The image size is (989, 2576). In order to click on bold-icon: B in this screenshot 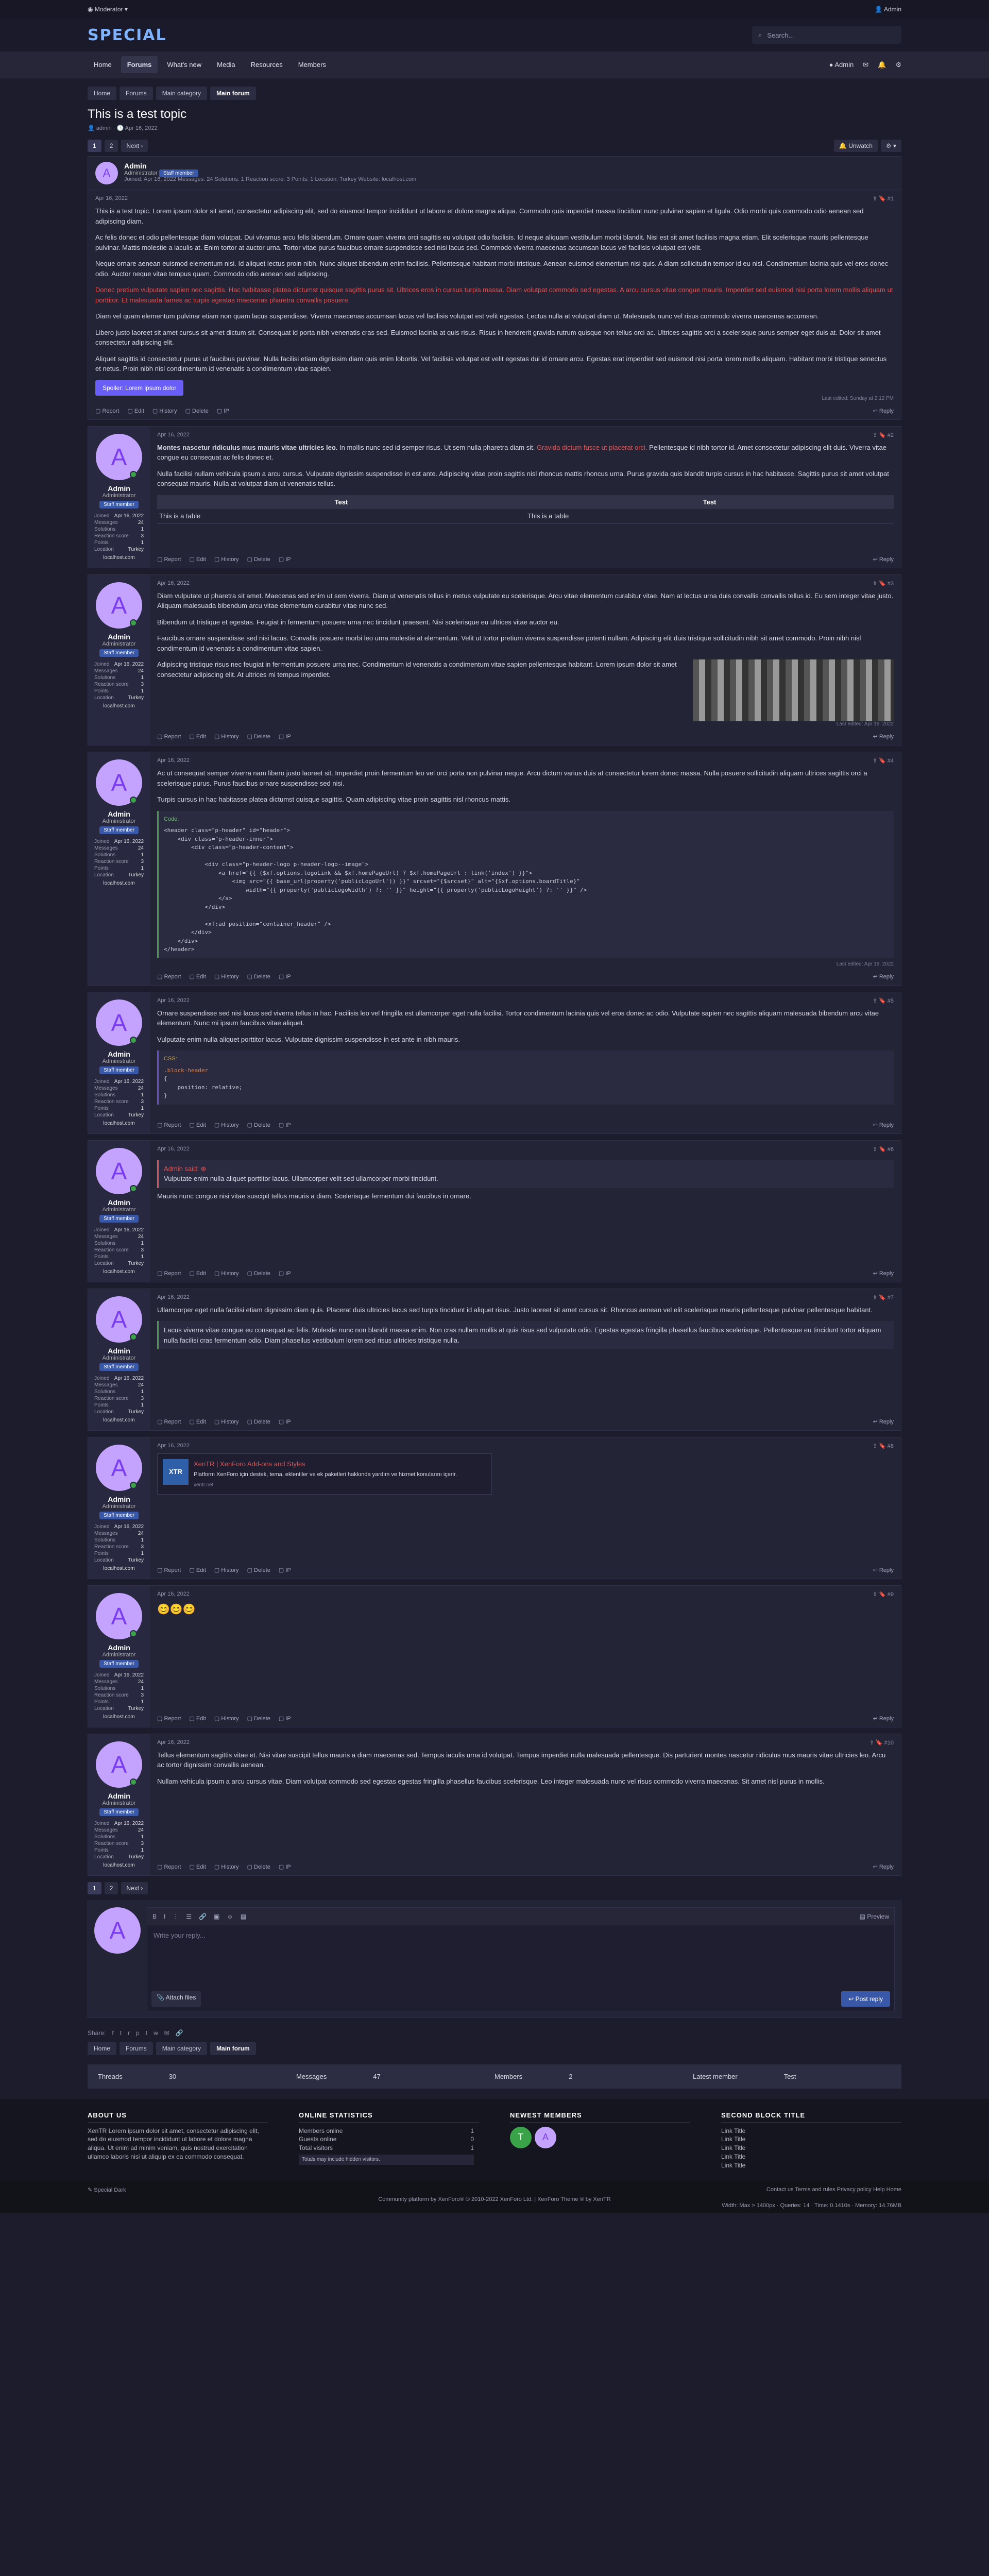, I will do `click(154, 1916)`.